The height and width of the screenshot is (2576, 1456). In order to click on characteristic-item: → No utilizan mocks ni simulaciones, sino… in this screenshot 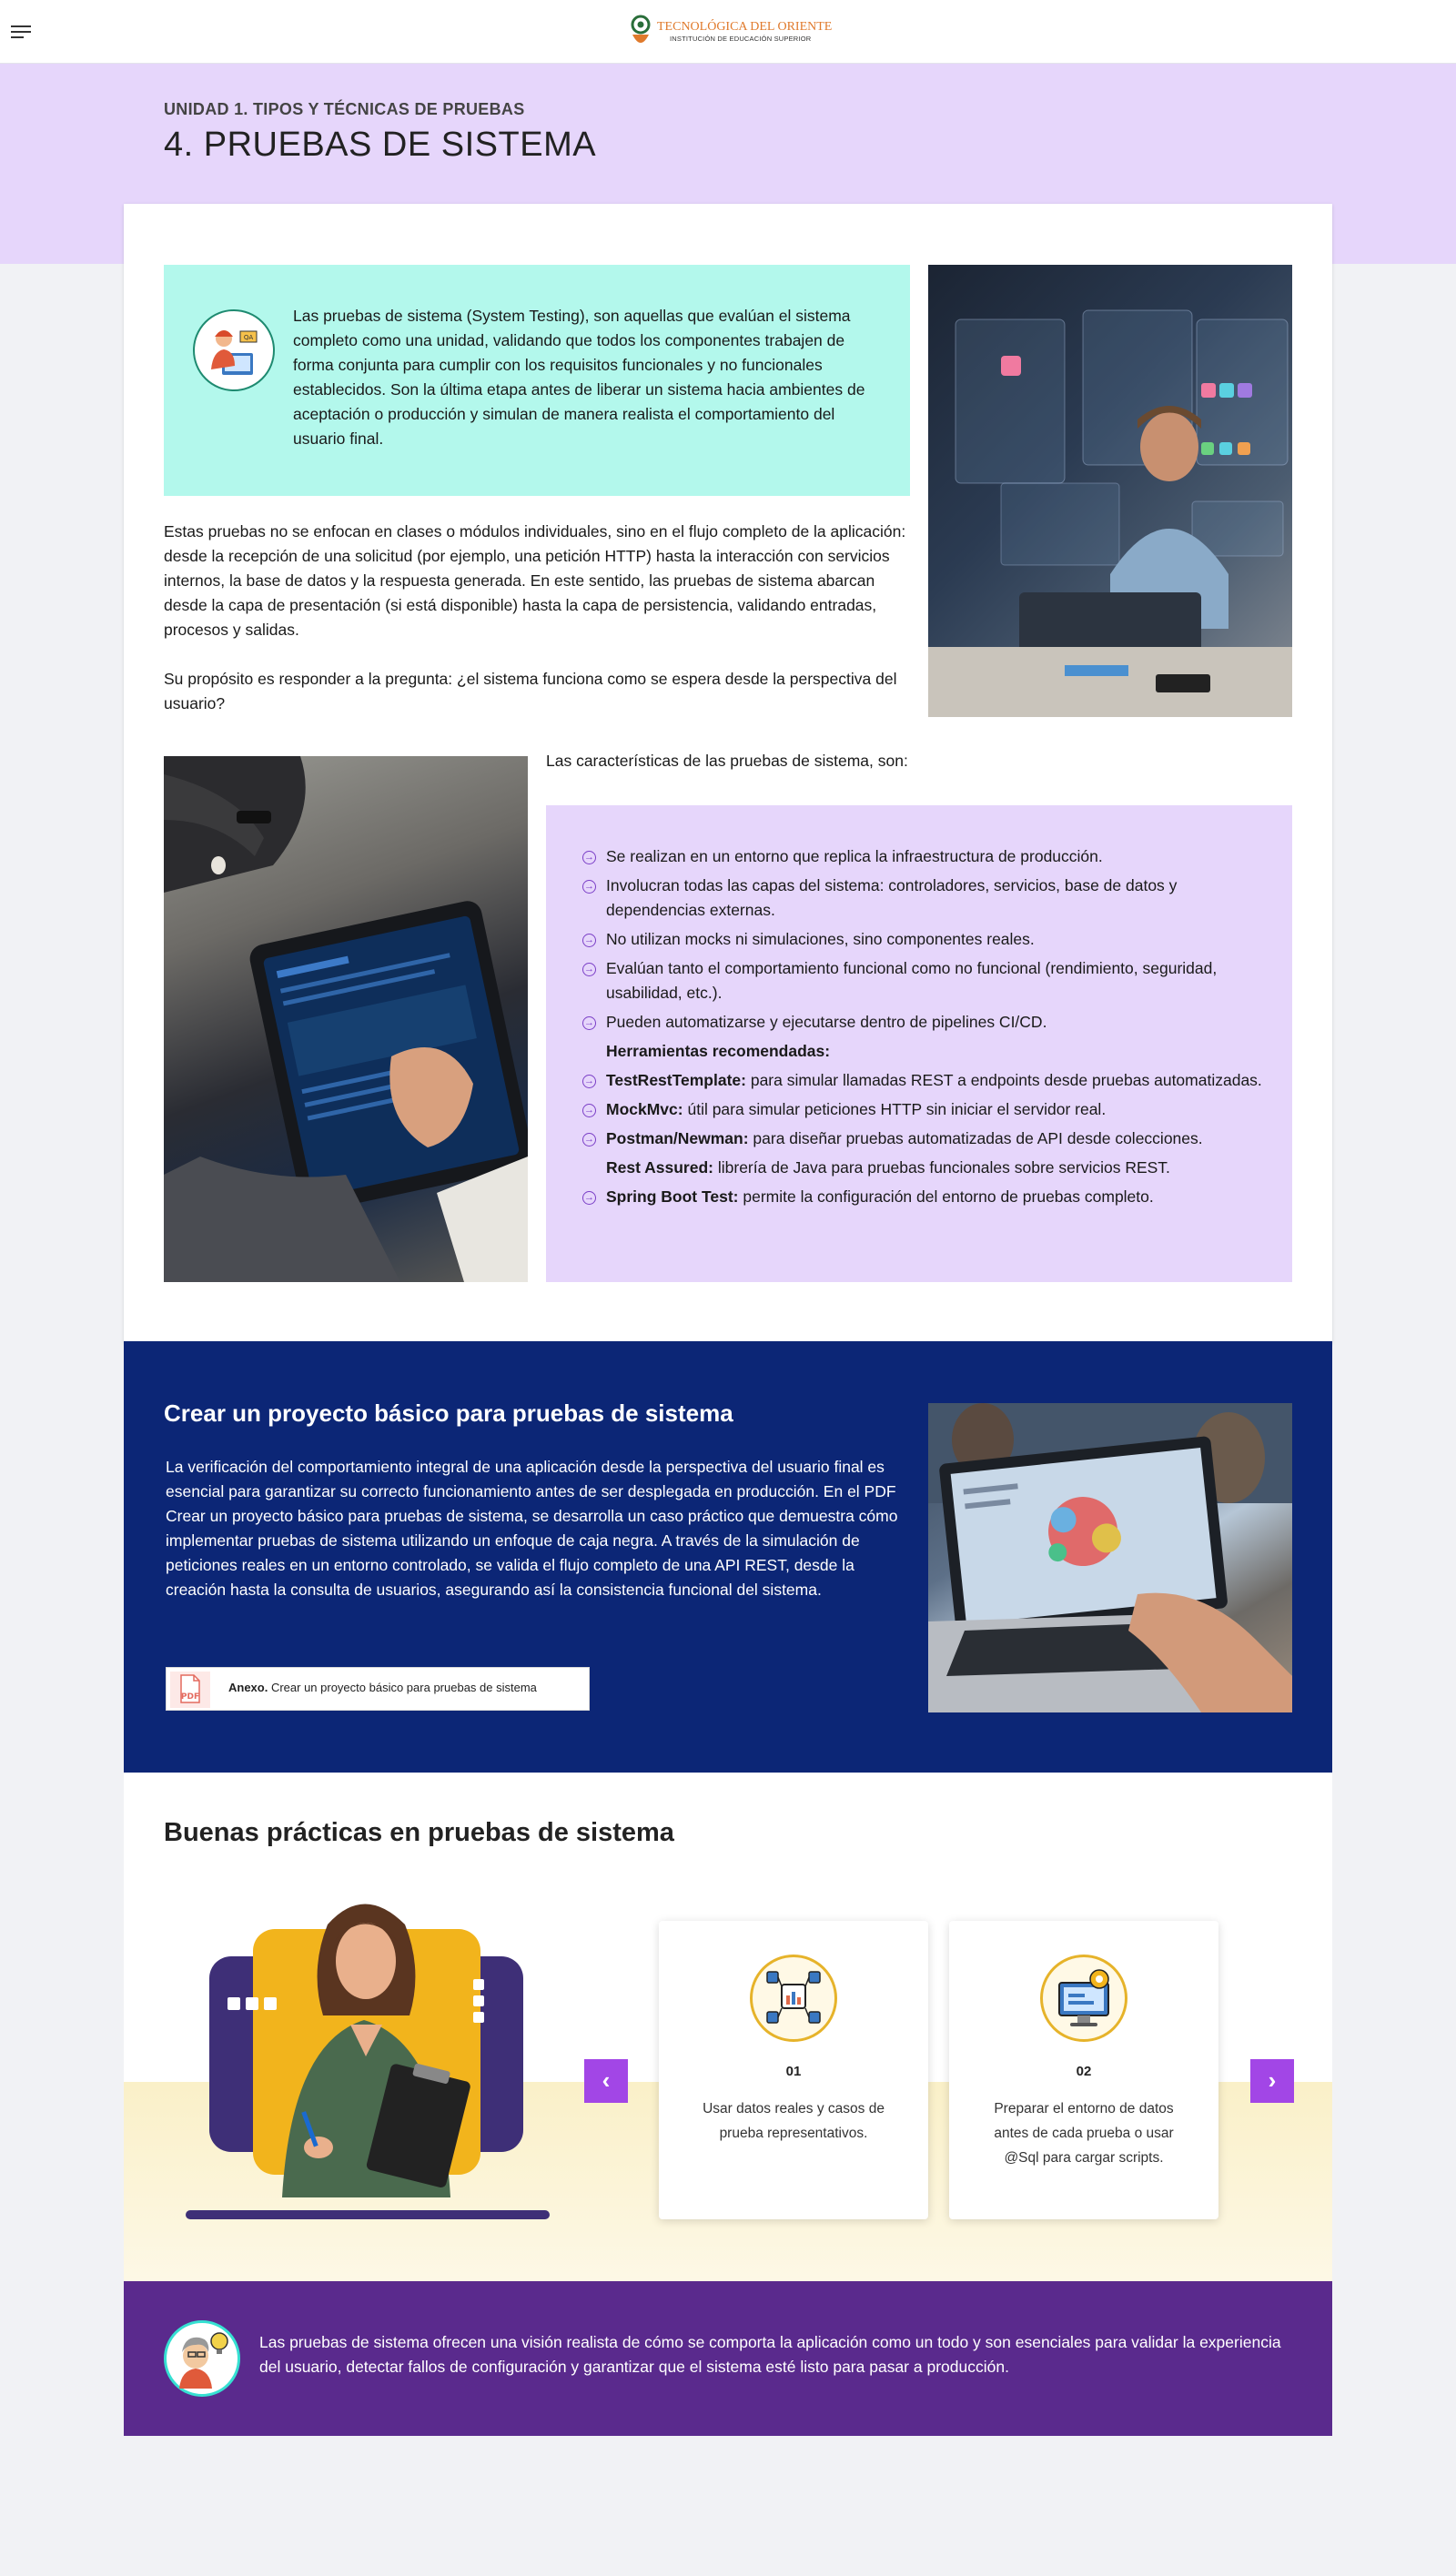, I will do `click(809, 939)`.